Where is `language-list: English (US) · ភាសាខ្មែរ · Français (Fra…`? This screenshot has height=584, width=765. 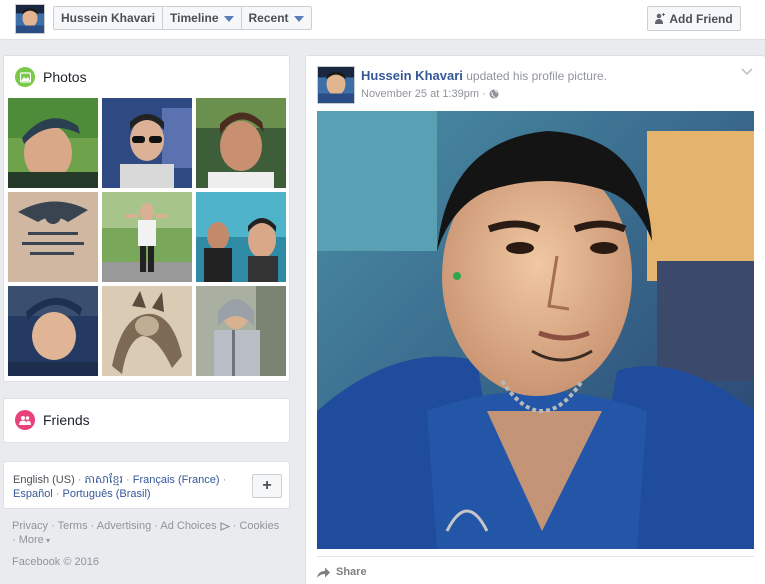
language-list: English (US) · ភាសាខ្មែរ · Français (Fra… is located at coordinates (120, 487).